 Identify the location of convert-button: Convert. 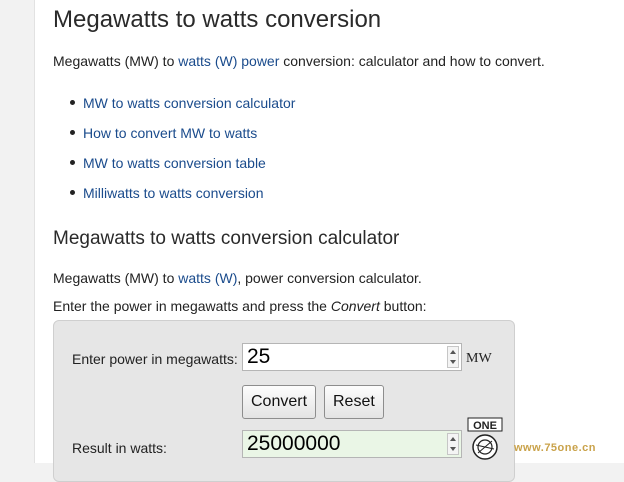
(279, 402).